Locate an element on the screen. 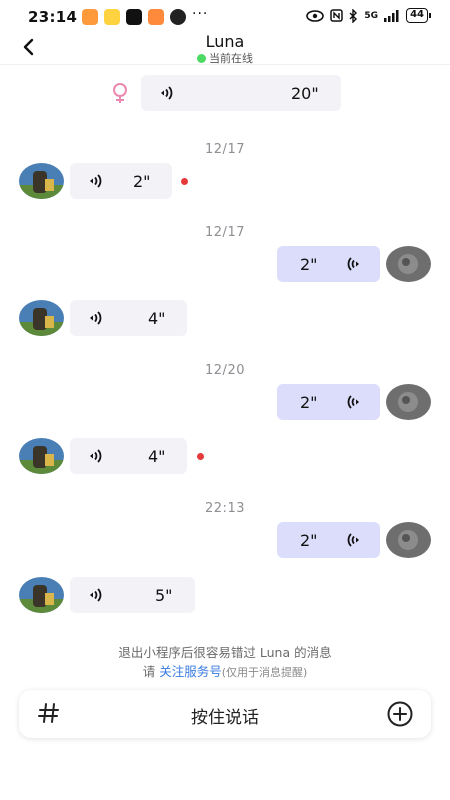 The width and height of the screenshot is (450, 800). notice-prefix: 请 is located at coordinates (151, 671).